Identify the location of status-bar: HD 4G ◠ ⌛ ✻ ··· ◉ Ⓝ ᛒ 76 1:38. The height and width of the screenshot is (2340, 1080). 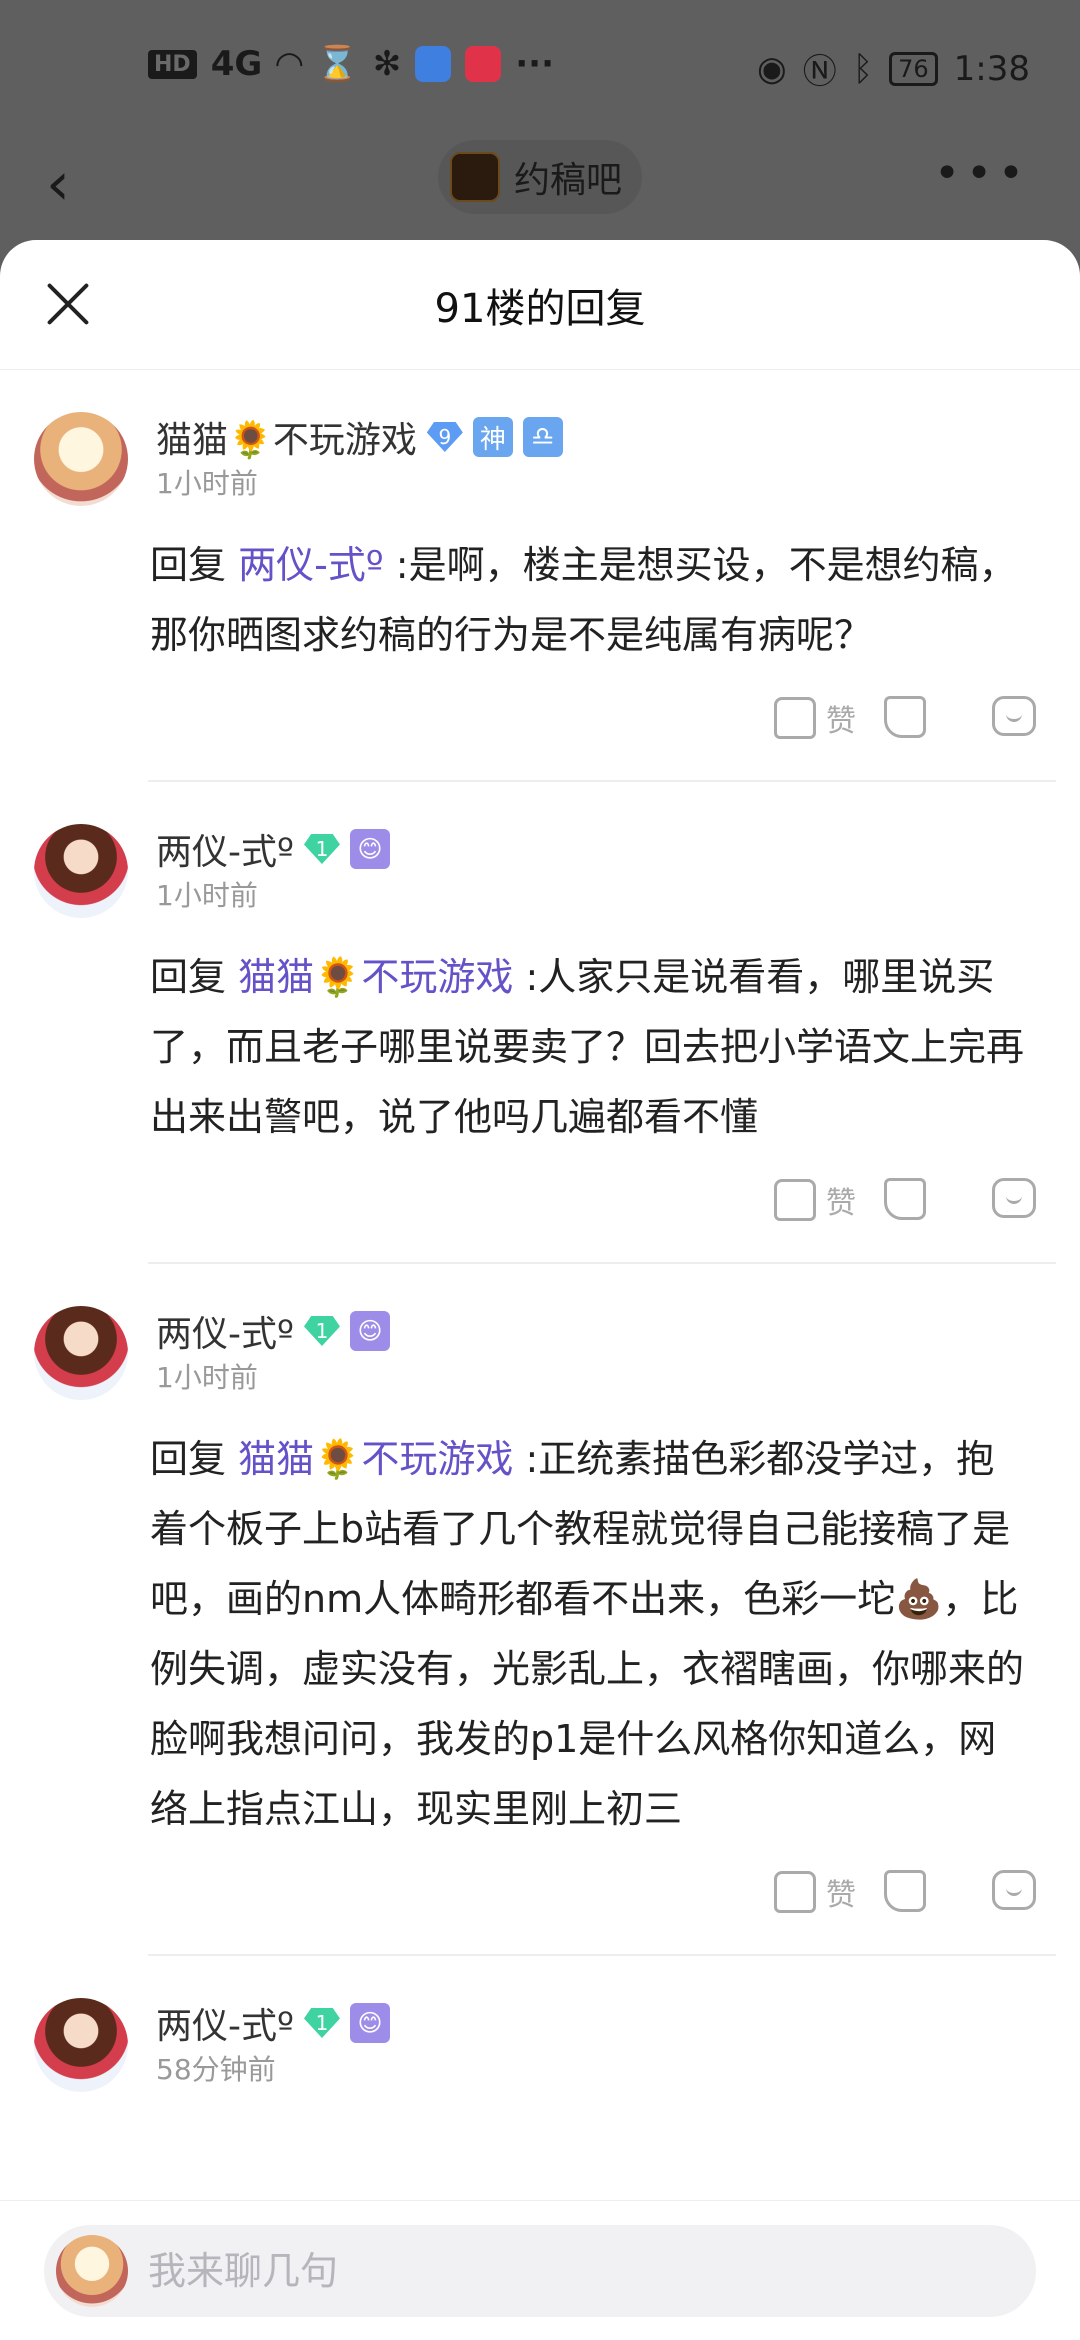
(540, 65).